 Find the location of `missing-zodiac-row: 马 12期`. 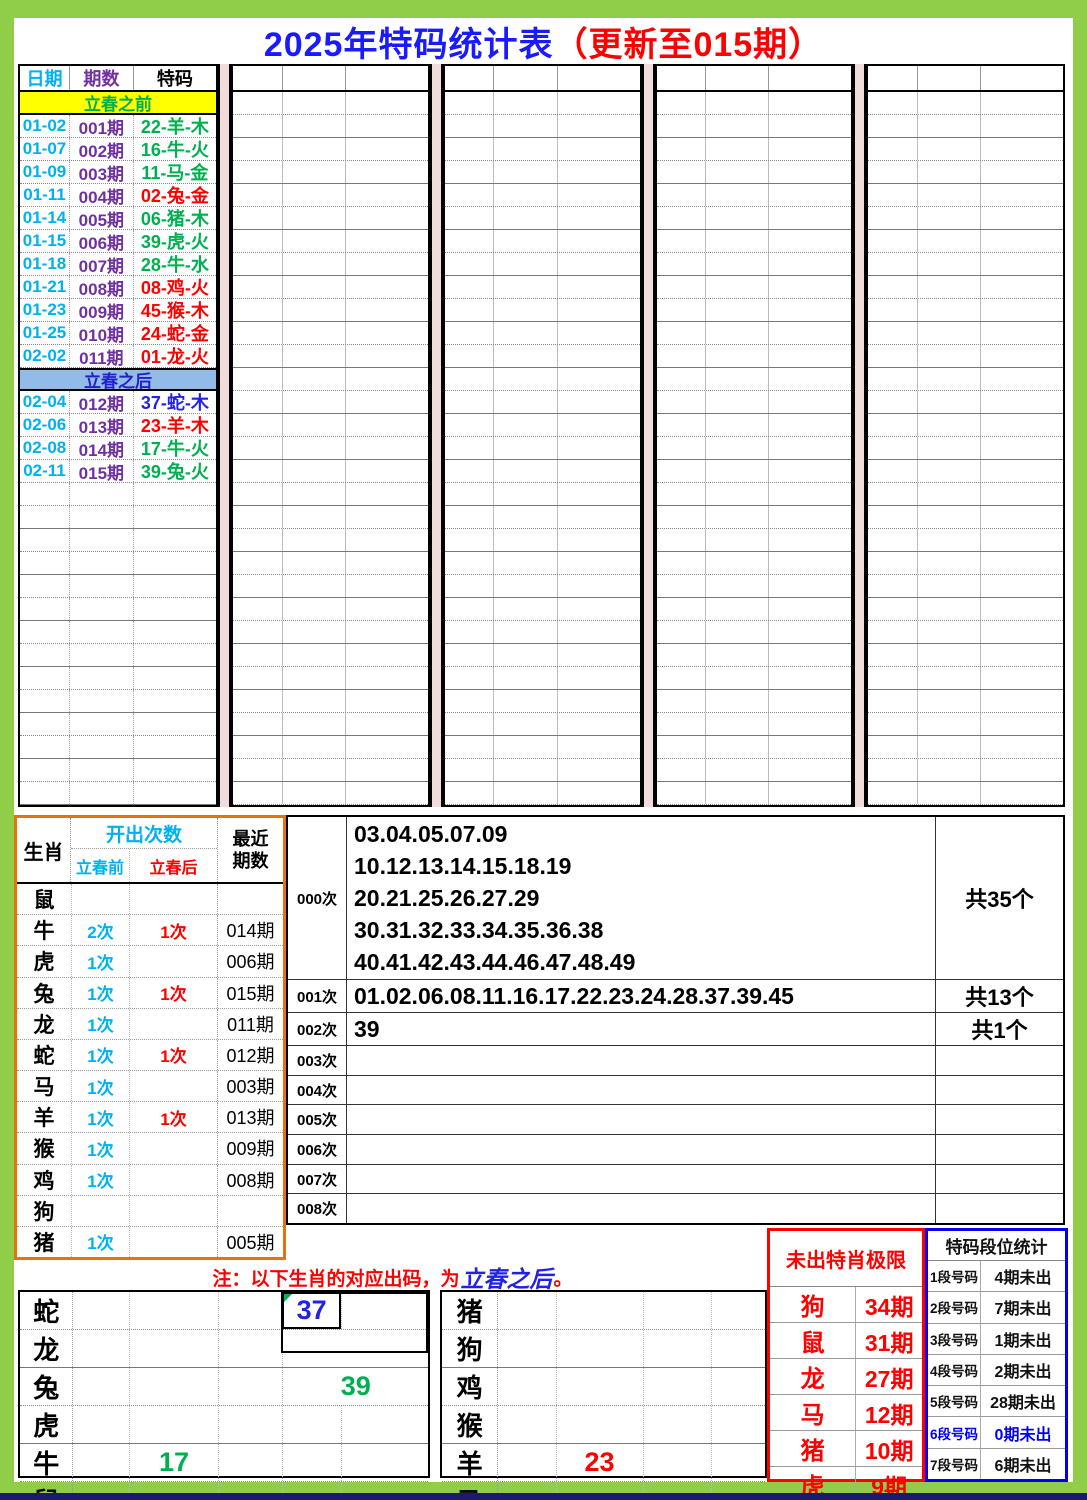

missing-zodiac-row: 马 12期 is located at coordinates (846, 1413).